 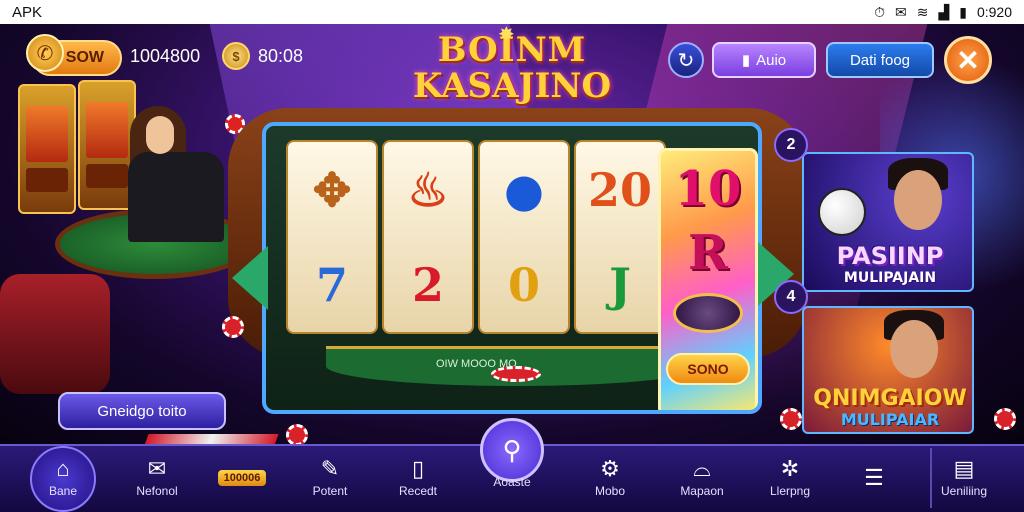 What do you see at coordinates (708, 189) in the screenshot?
I see `bonus-symbol: 10` at bounding box center [708, 189].